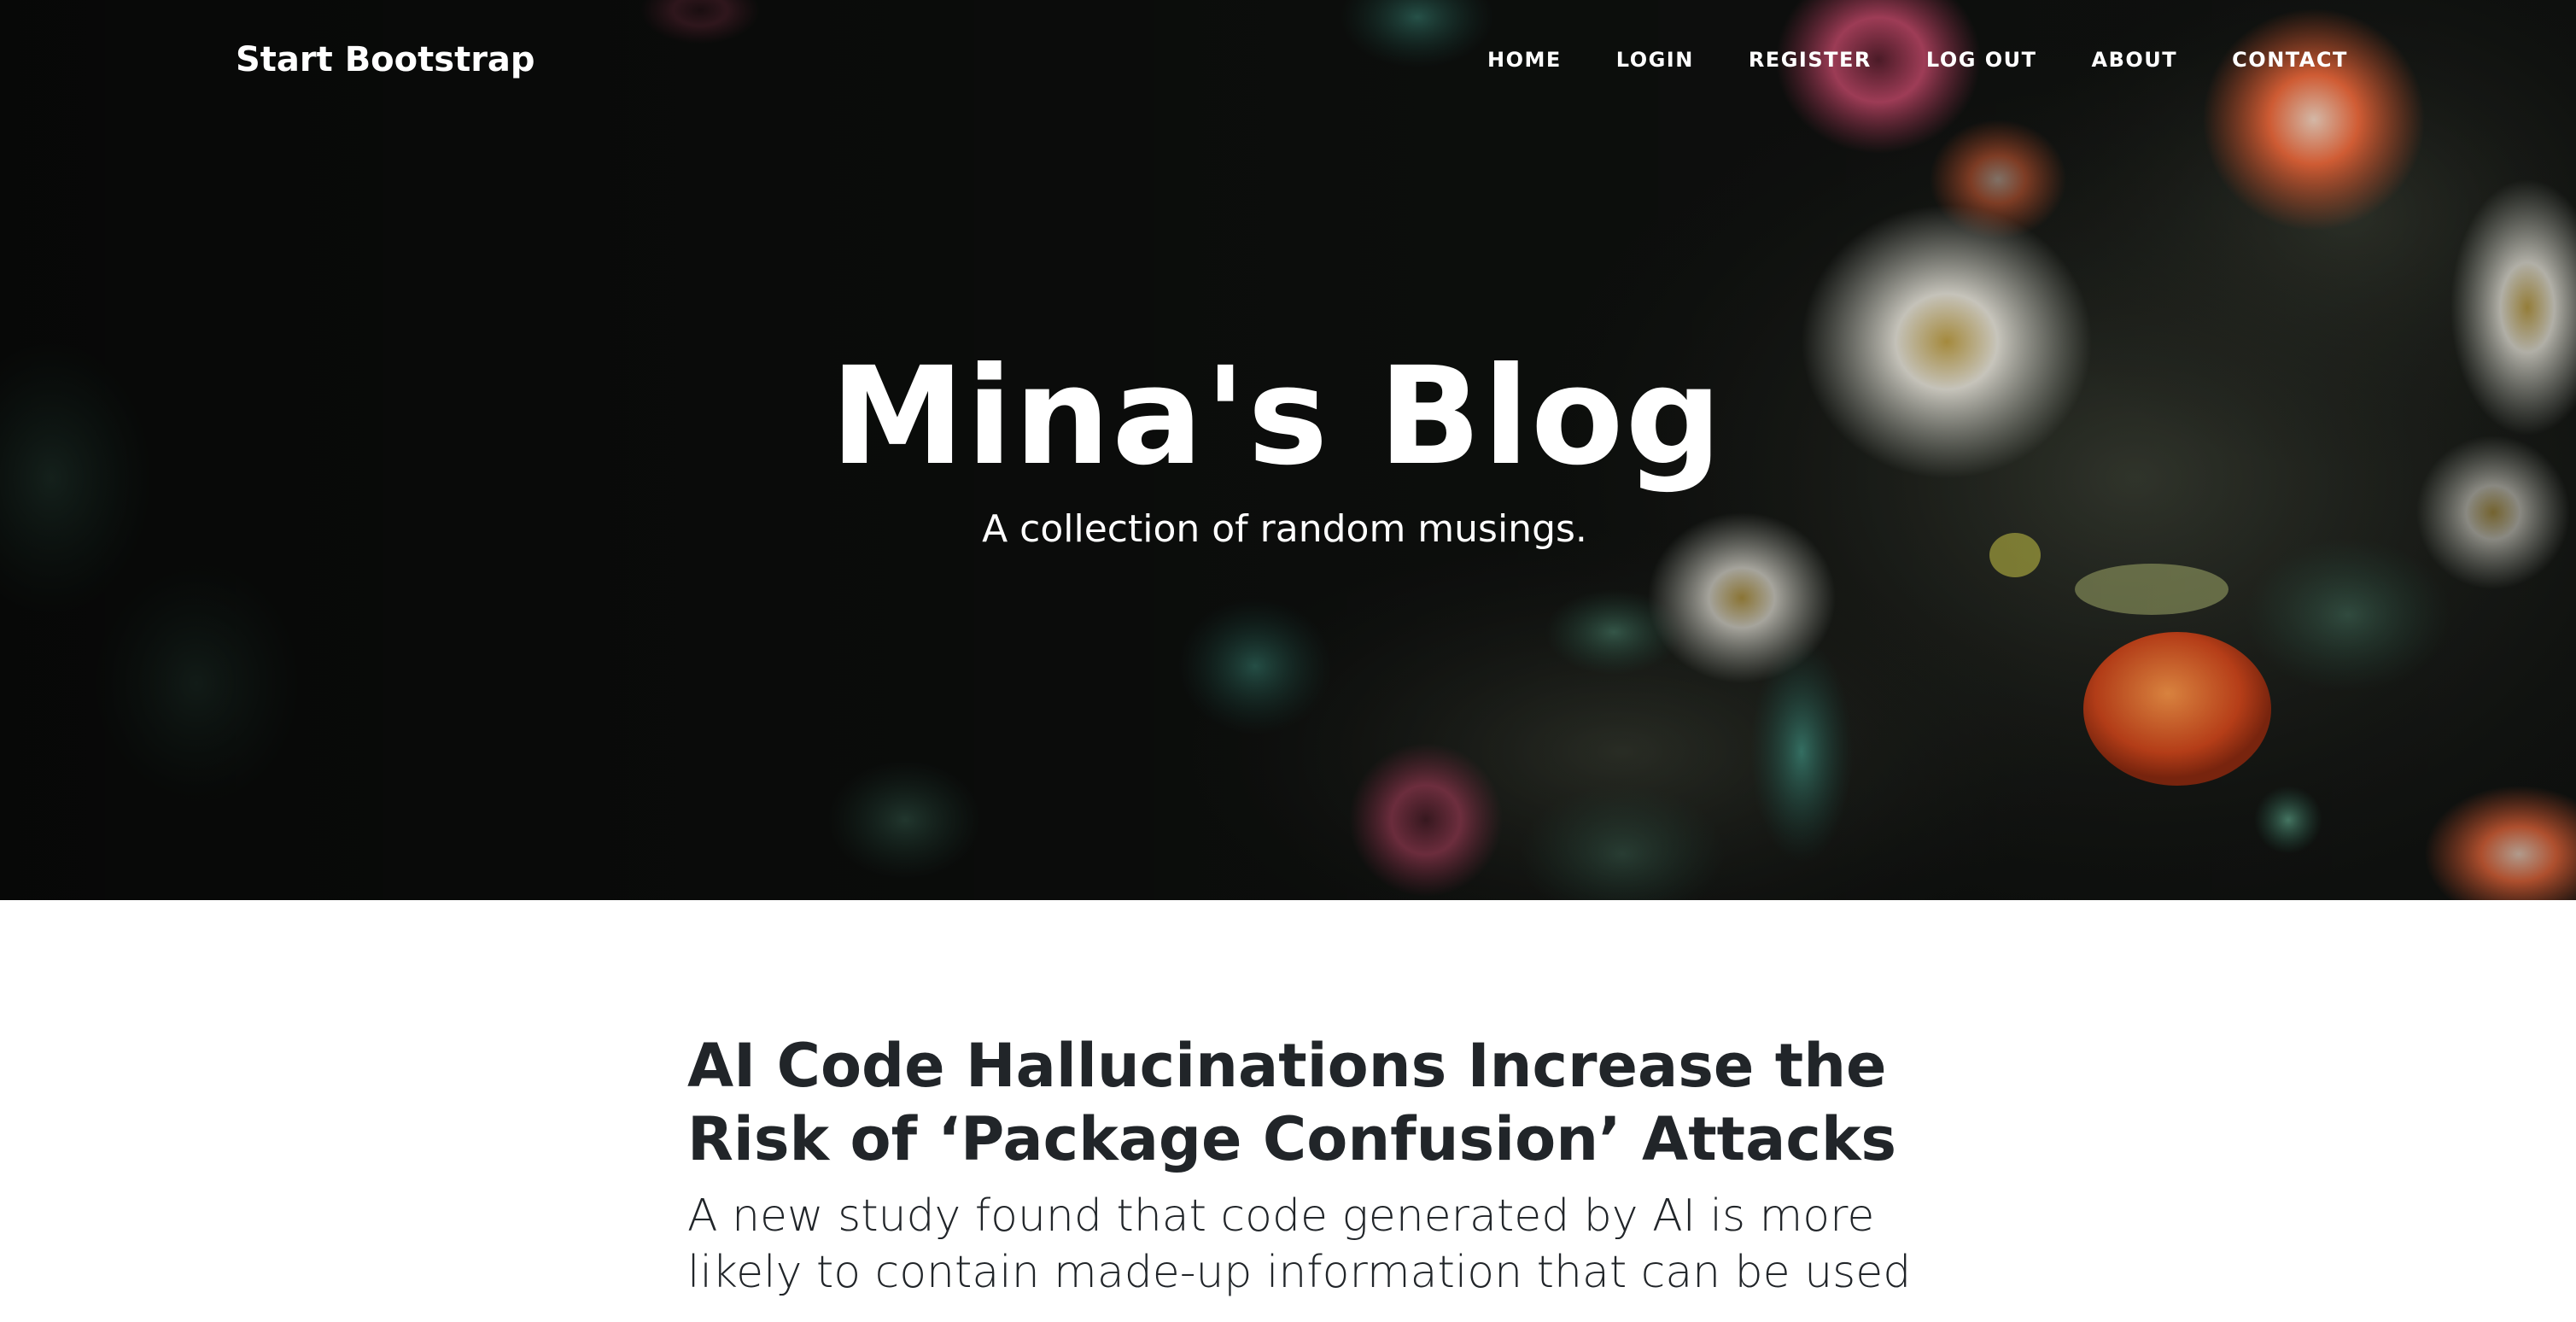 Image resolution: width=2576 pixels, height=1322 pixels. What do you see at coordinates (1284, 529) in the screenshot?
I see `blog-subtitle: A collection of random musings.` at bounding box center [1284, 529].